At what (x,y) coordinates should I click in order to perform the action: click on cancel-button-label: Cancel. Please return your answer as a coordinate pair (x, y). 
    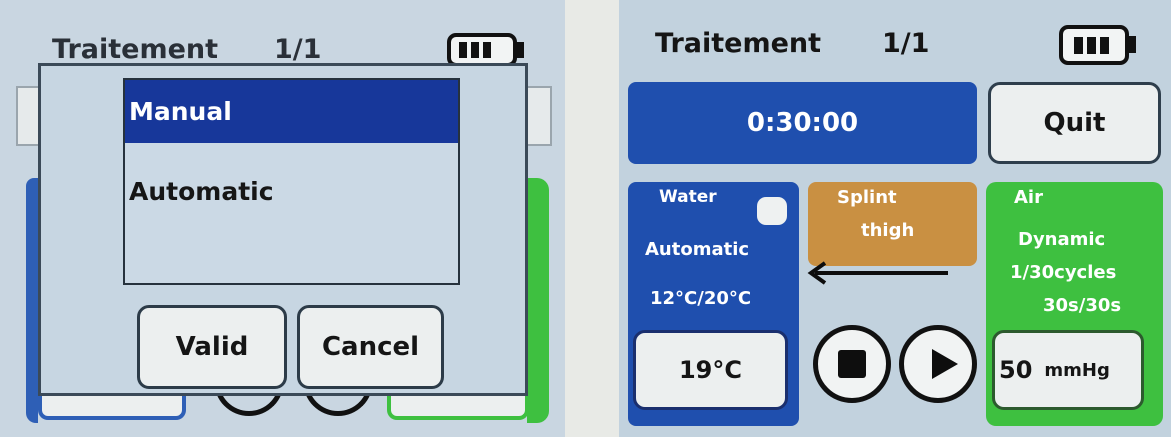
    Looking at the image, I should click on (370, 347).